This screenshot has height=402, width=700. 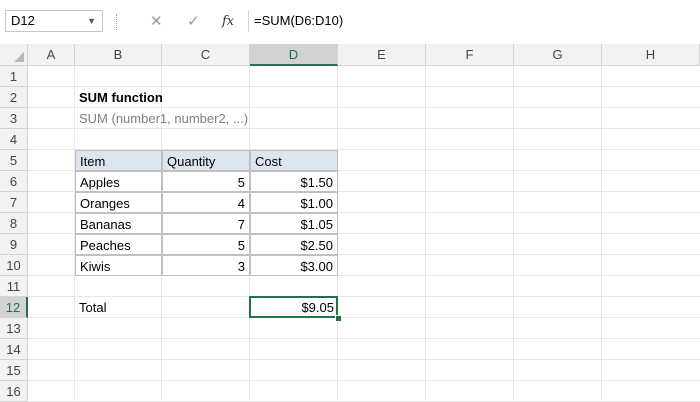 What do you see at coordinates (14, 160) in the screenshot?
I see `row-header-5: 5` at bounding box center [14, 160].